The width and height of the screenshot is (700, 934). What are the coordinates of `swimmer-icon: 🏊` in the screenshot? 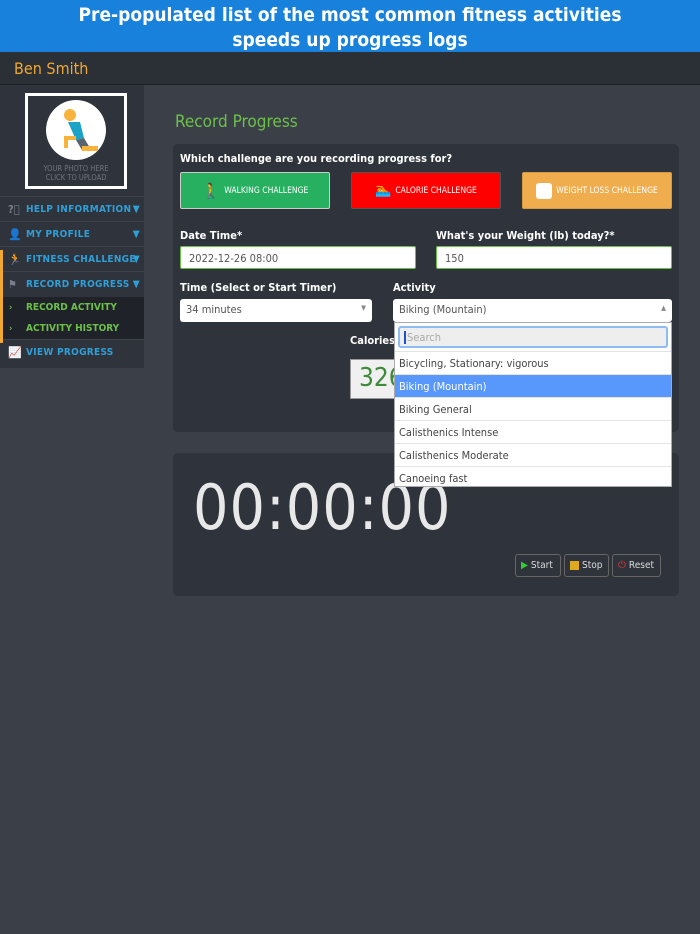 It's located at (383, 190).